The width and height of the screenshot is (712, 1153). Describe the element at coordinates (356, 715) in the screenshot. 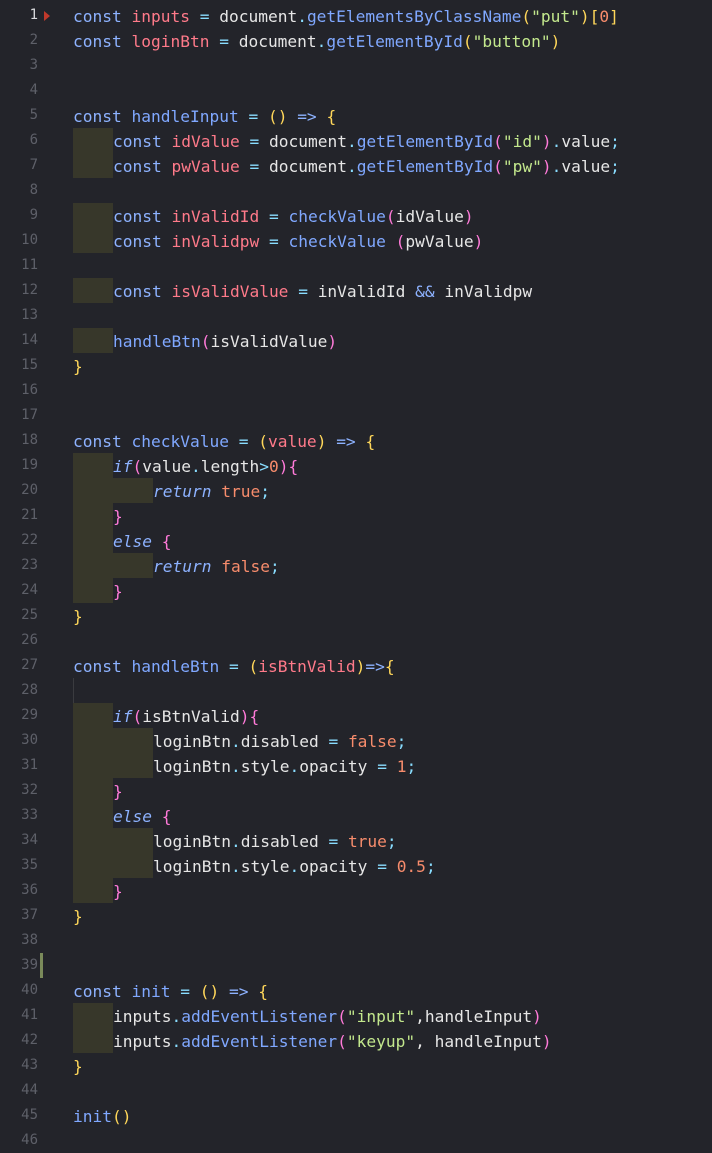

I see `editor-line-29: 29 if(isBtnValid){` at that location.